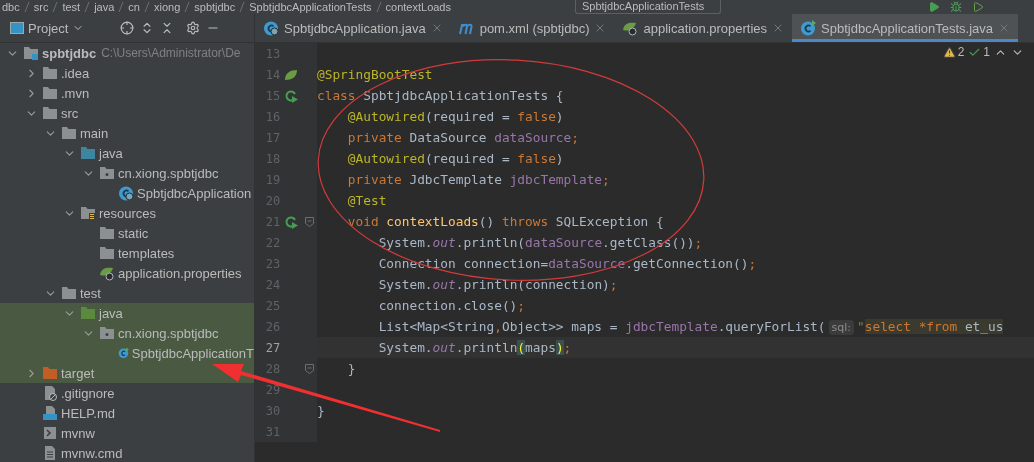  What do you see at coordinates (17, 28) in the screenshot?
I see `window-icon` at bounding box center [17, 28].